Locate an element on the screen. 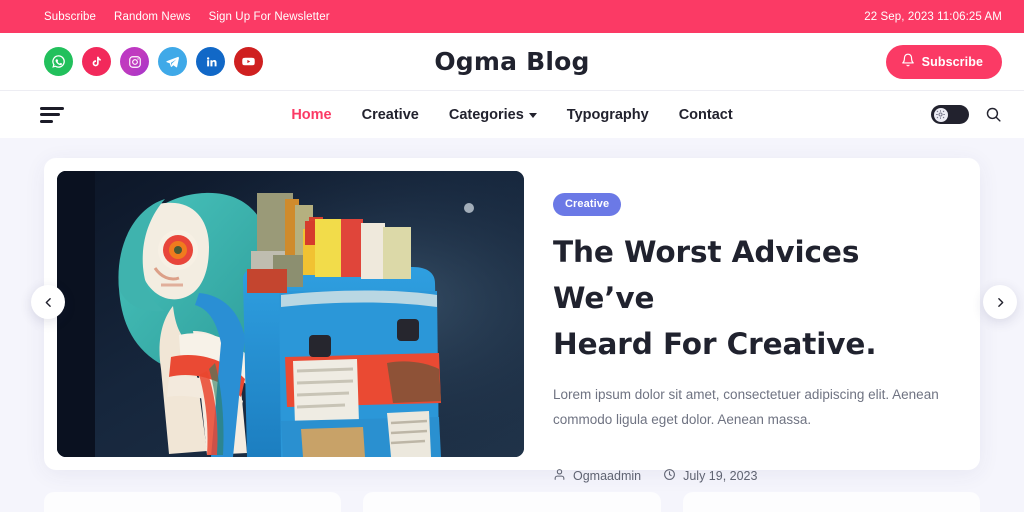 The height and width of the screenshot is (512, 1024). nav-item-typography-label: Typography is located at coordinates (607, 114).